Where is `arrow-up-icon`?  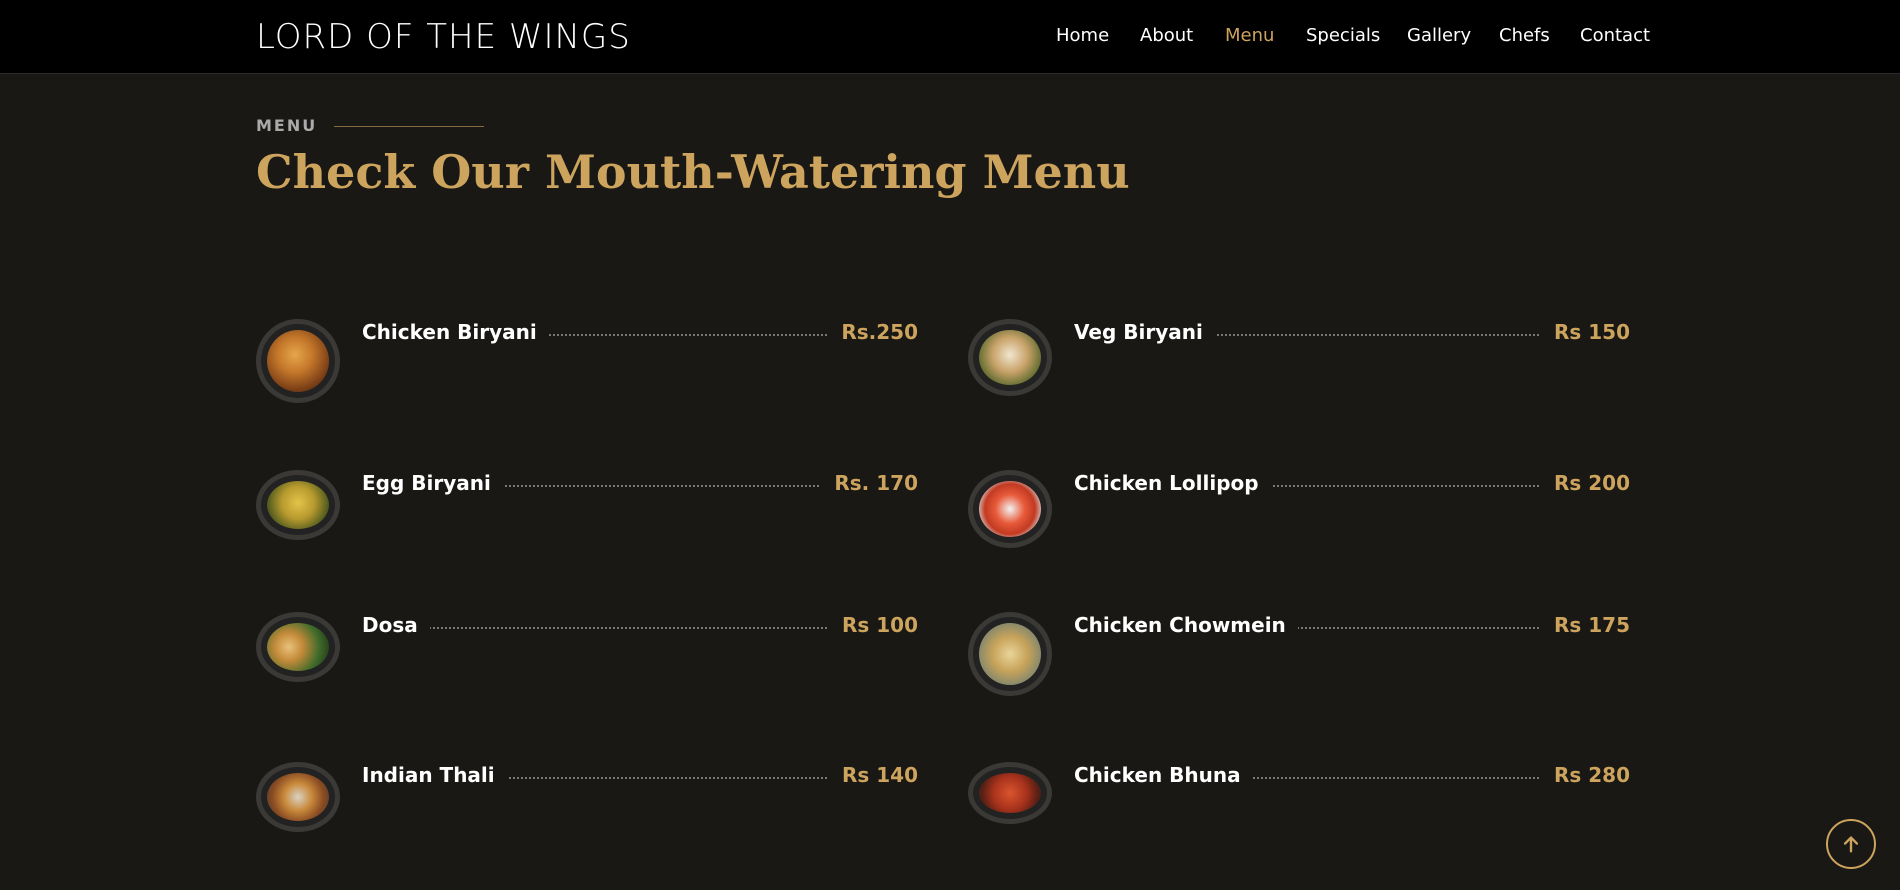
arrow-up-icon is located at coordinates (1851, 844).